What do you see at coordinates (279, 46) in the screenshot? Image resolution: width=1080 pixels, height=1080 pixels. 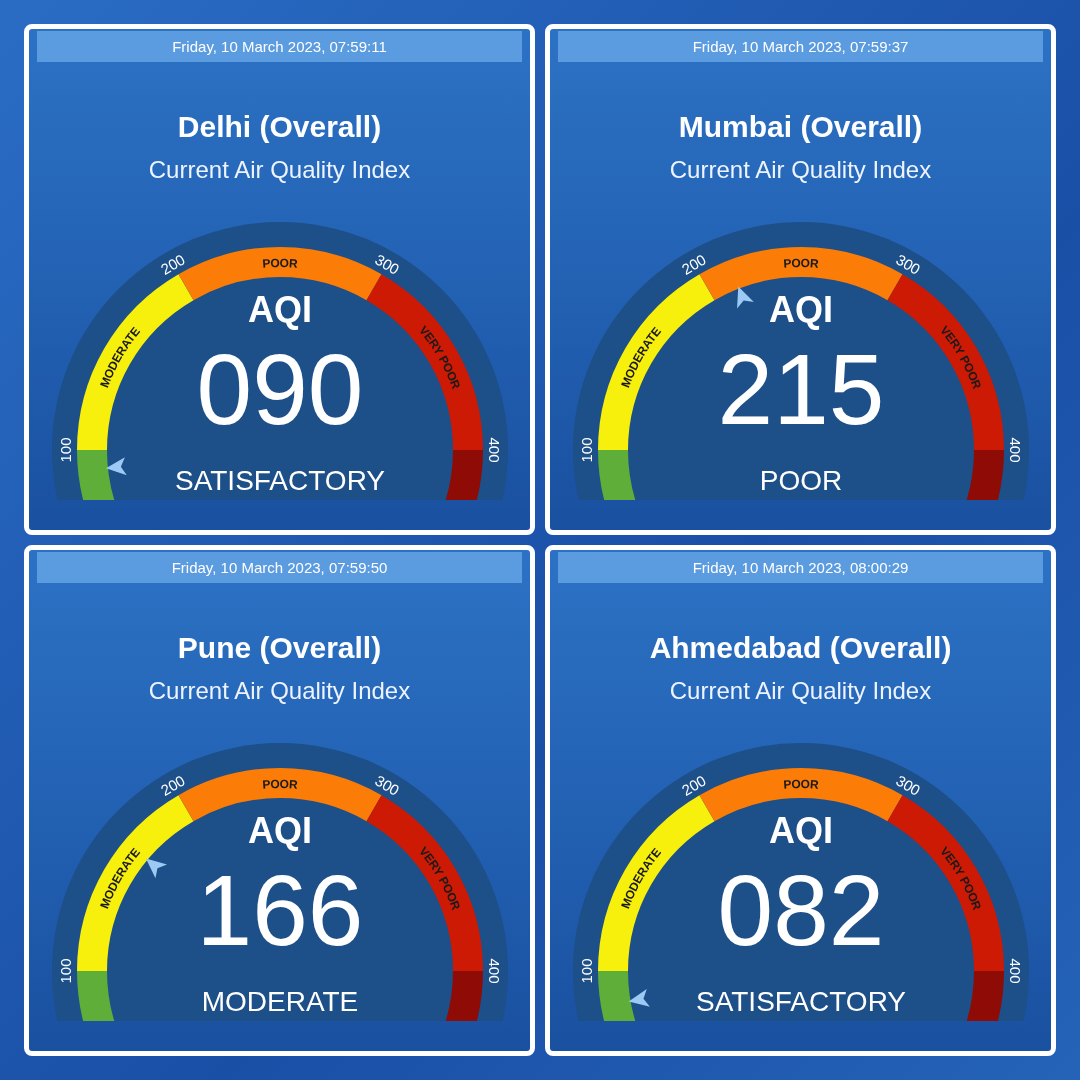 I see `timestamp-bar: Friday, 10 March 2023, 07:59:11` at bounding box center [279, 46].